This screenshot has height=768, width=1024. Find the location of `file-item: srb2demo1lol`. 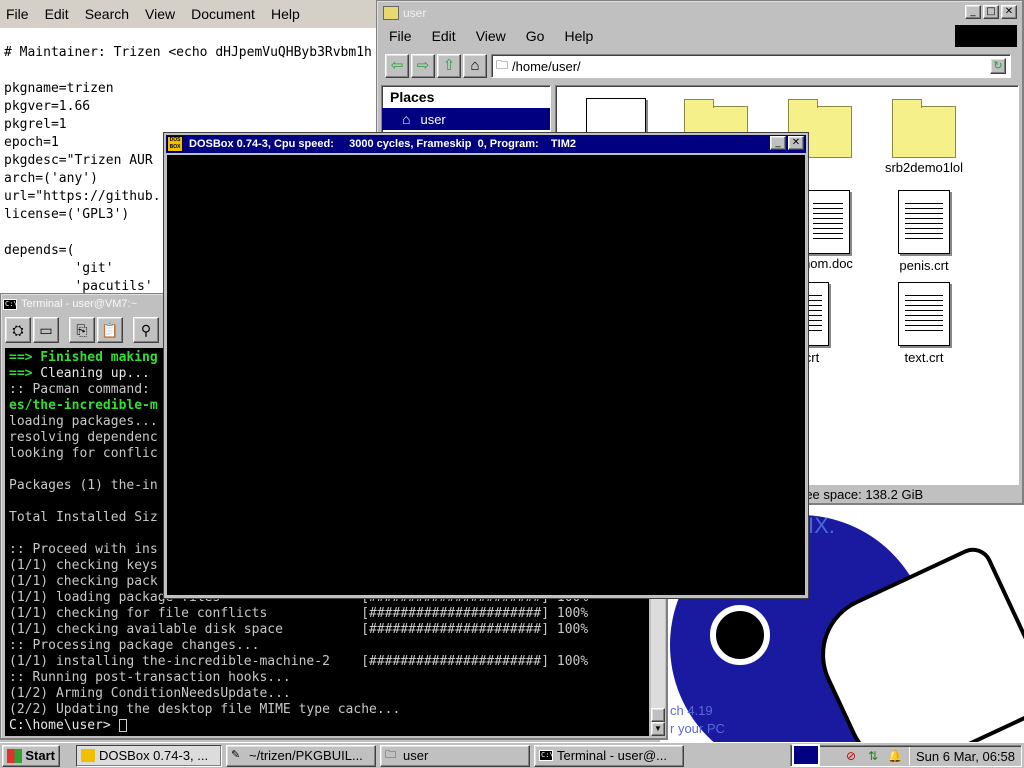

file-item: srb2demo1lol is located at coordinates (924, 137).